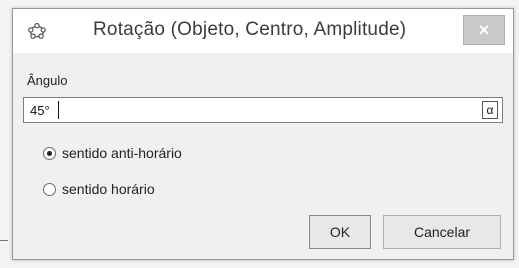  What do you see at coordinates (47, 80) in the screenshot?
I see `angle-label: Ângulo` at bounding box center [47, 80].